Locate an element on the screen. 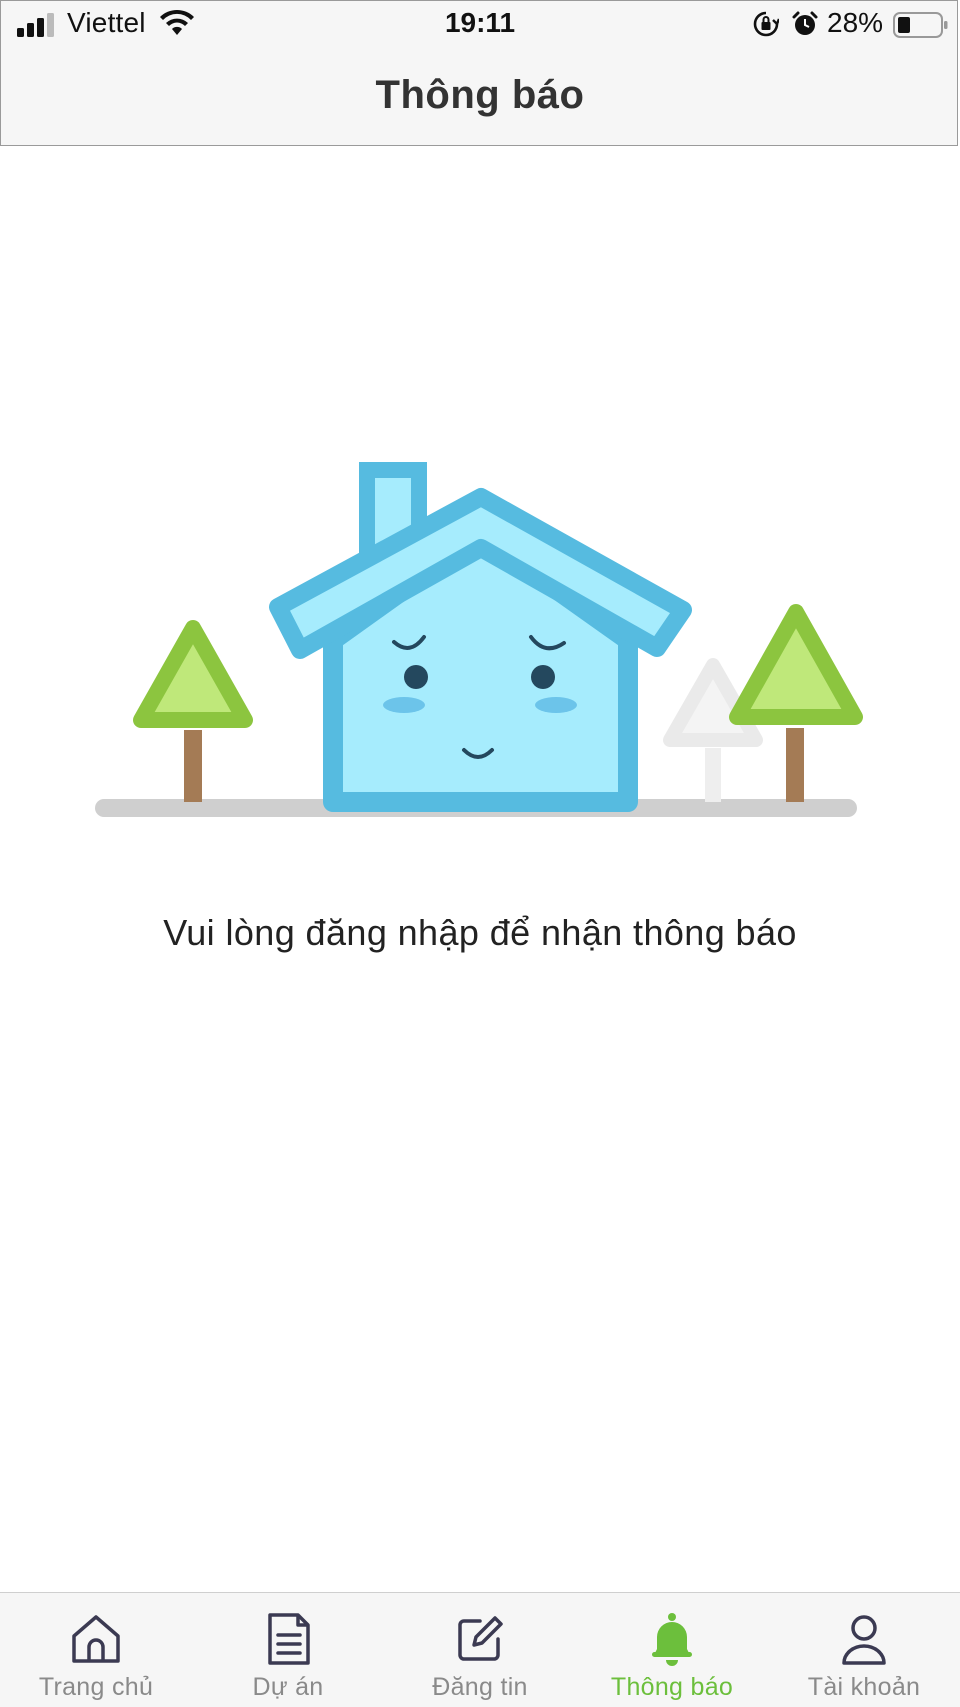  tab-projects: Dự án is located at coordinates (288, 1650).